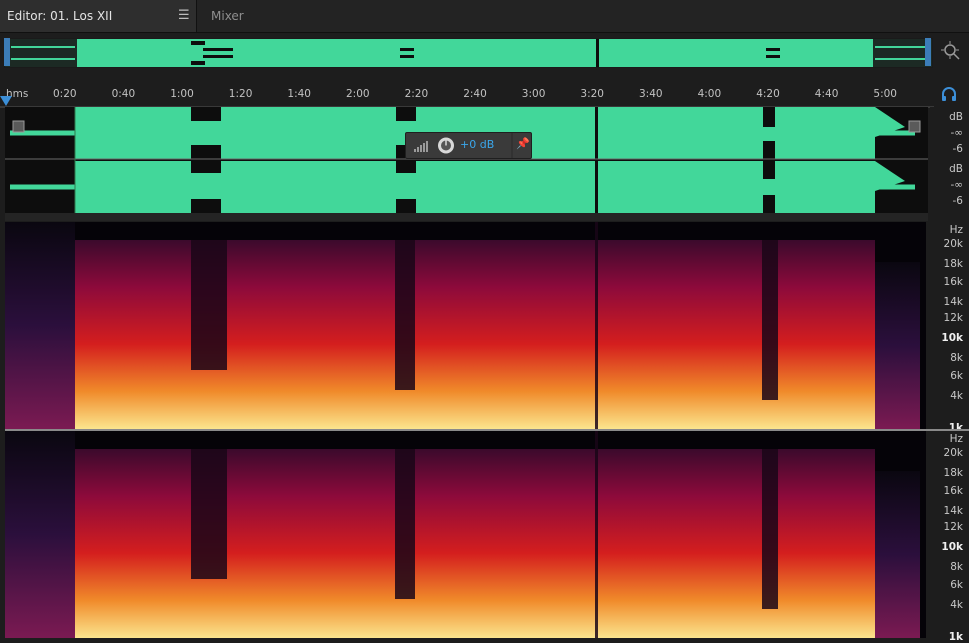 The width and height of the screenshot is (969, 643). What do you see at coordinates (956, 117) in the screenshot?
I see `scale-db-unit-ch1: dB` at bounding box center [956, 117].